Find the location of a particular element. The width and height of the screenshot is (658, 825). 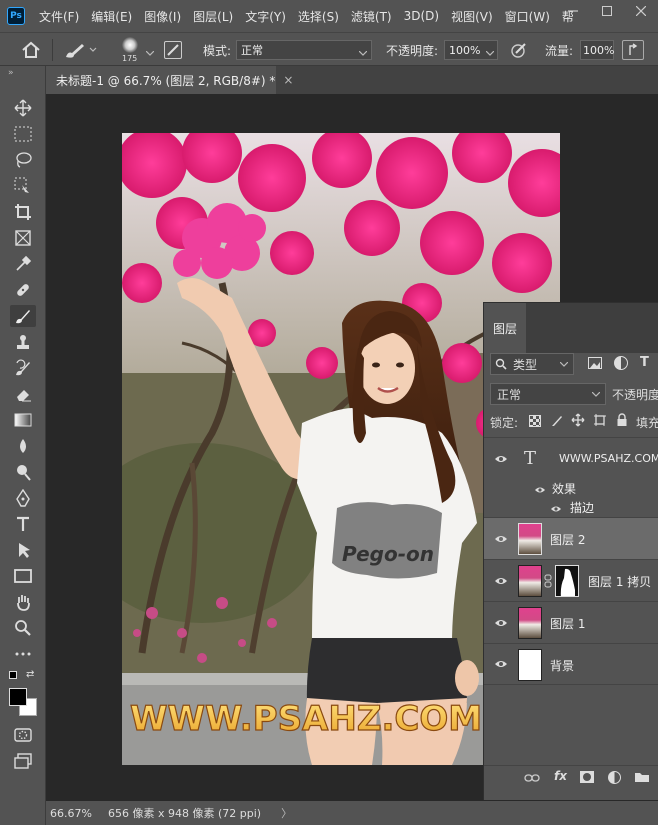

dodge-tool-icon is located at coordinates (23, 472).